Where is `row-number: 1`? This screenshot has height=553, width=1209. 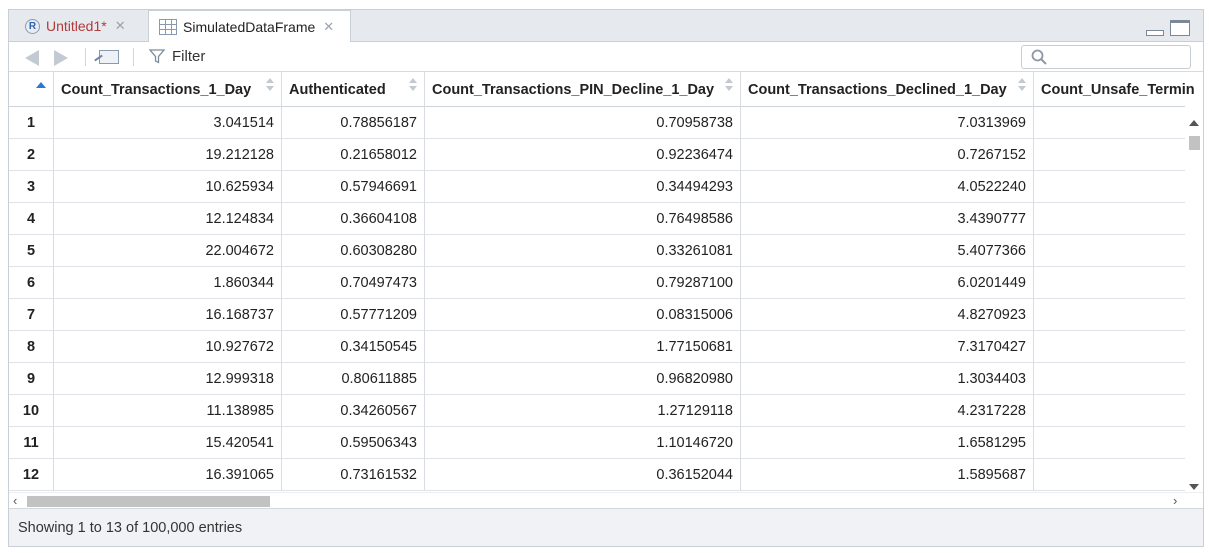 row-number: 1 is located at coordinates (31, 123).